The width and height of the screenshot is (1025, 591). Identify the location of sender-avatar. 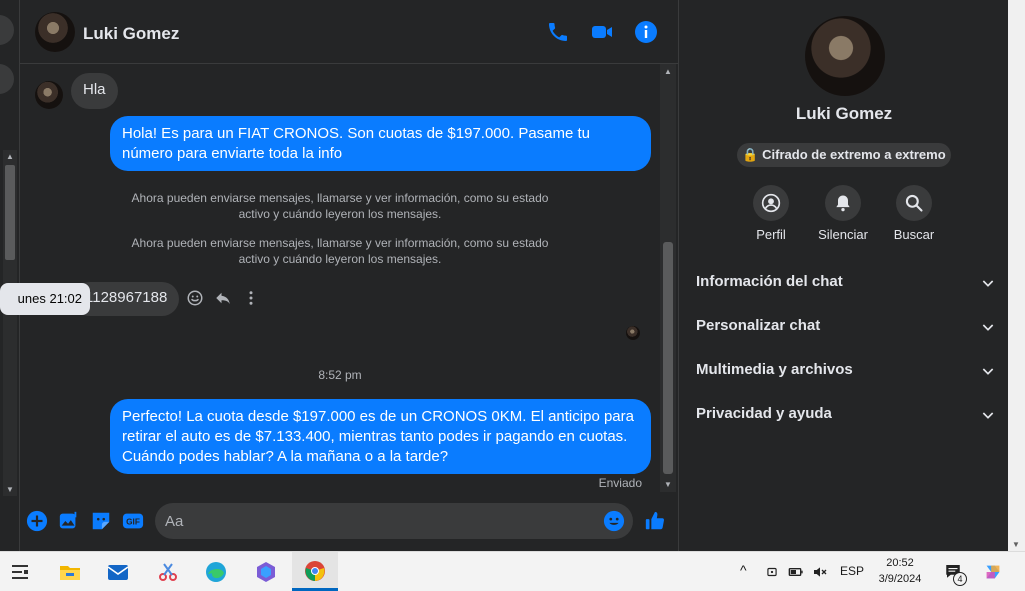
(49, 95).